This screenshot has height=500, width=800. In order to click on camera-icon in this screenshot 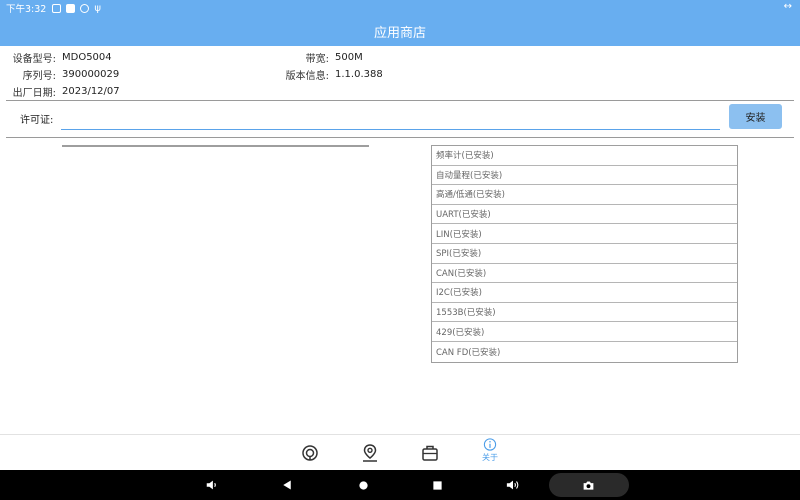, I will do `click(588, 485)`.